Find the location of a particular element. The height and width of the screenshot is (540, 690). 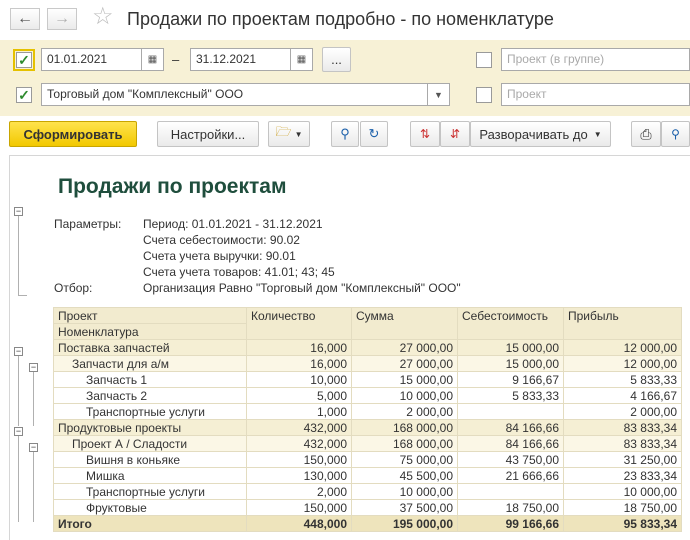

date-from-field: 01.01.2021 is located at coordinates (91, 59).